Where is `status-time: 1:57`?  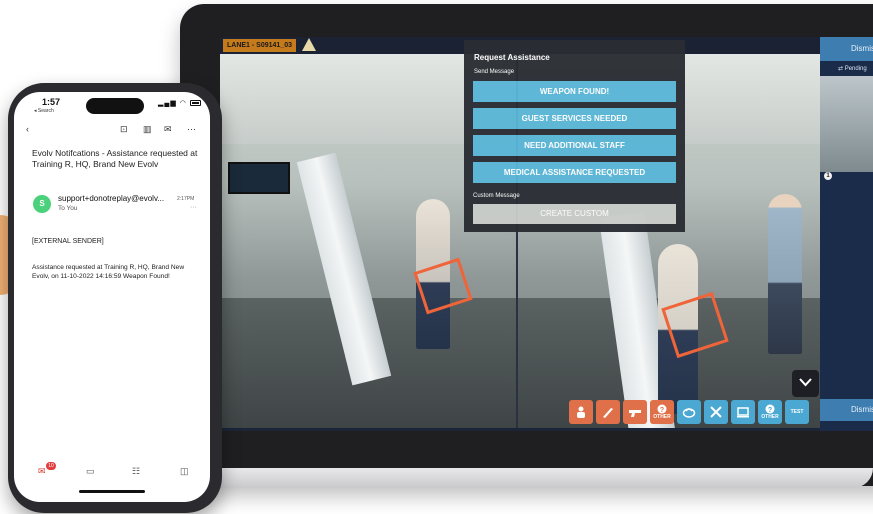 status-time: 1:57 is located at coordinates (51, 102).